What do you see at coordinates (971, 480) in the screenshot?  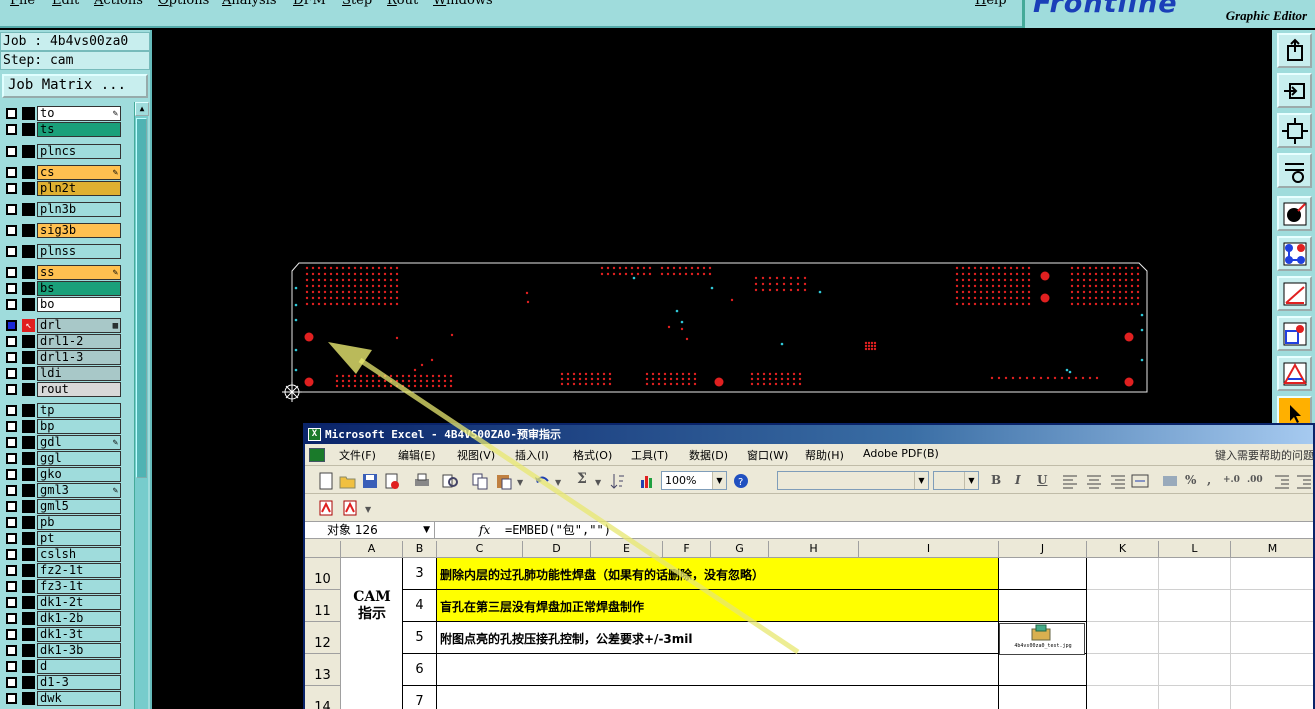 I see `size-dropdown-icon: ▼` at bounding box center [971, 480].